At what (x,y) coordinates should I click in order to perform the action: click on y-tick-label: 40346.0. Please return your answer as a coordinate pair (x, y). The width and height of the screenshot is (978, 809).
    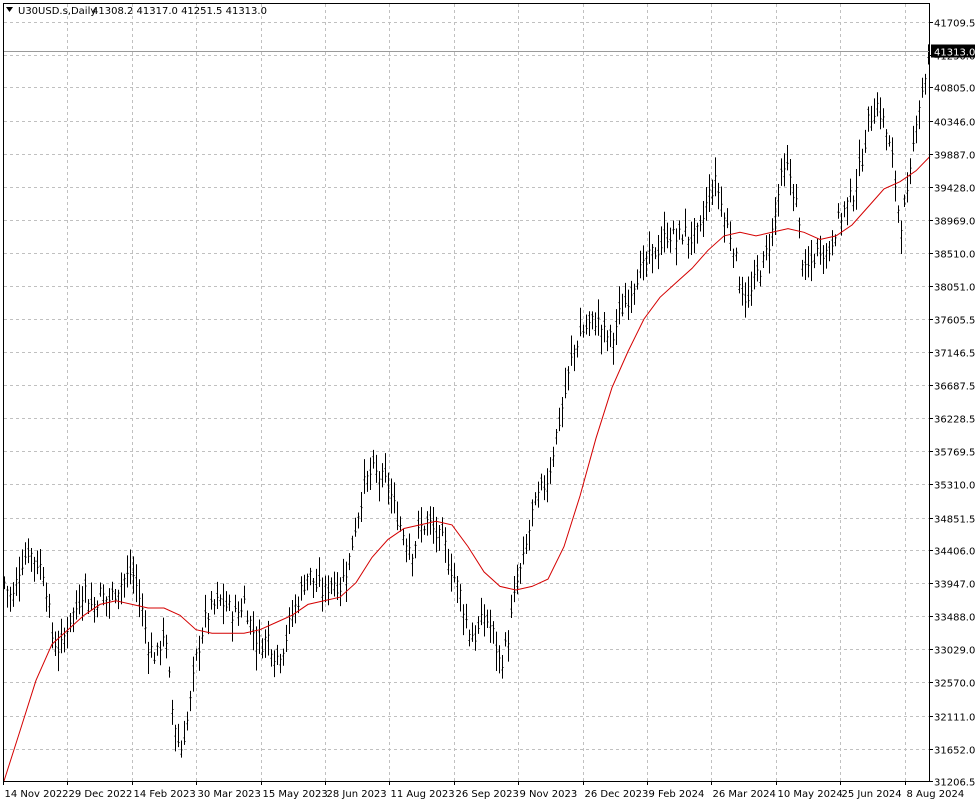
    Looking at the image, I should click on (954, 123).